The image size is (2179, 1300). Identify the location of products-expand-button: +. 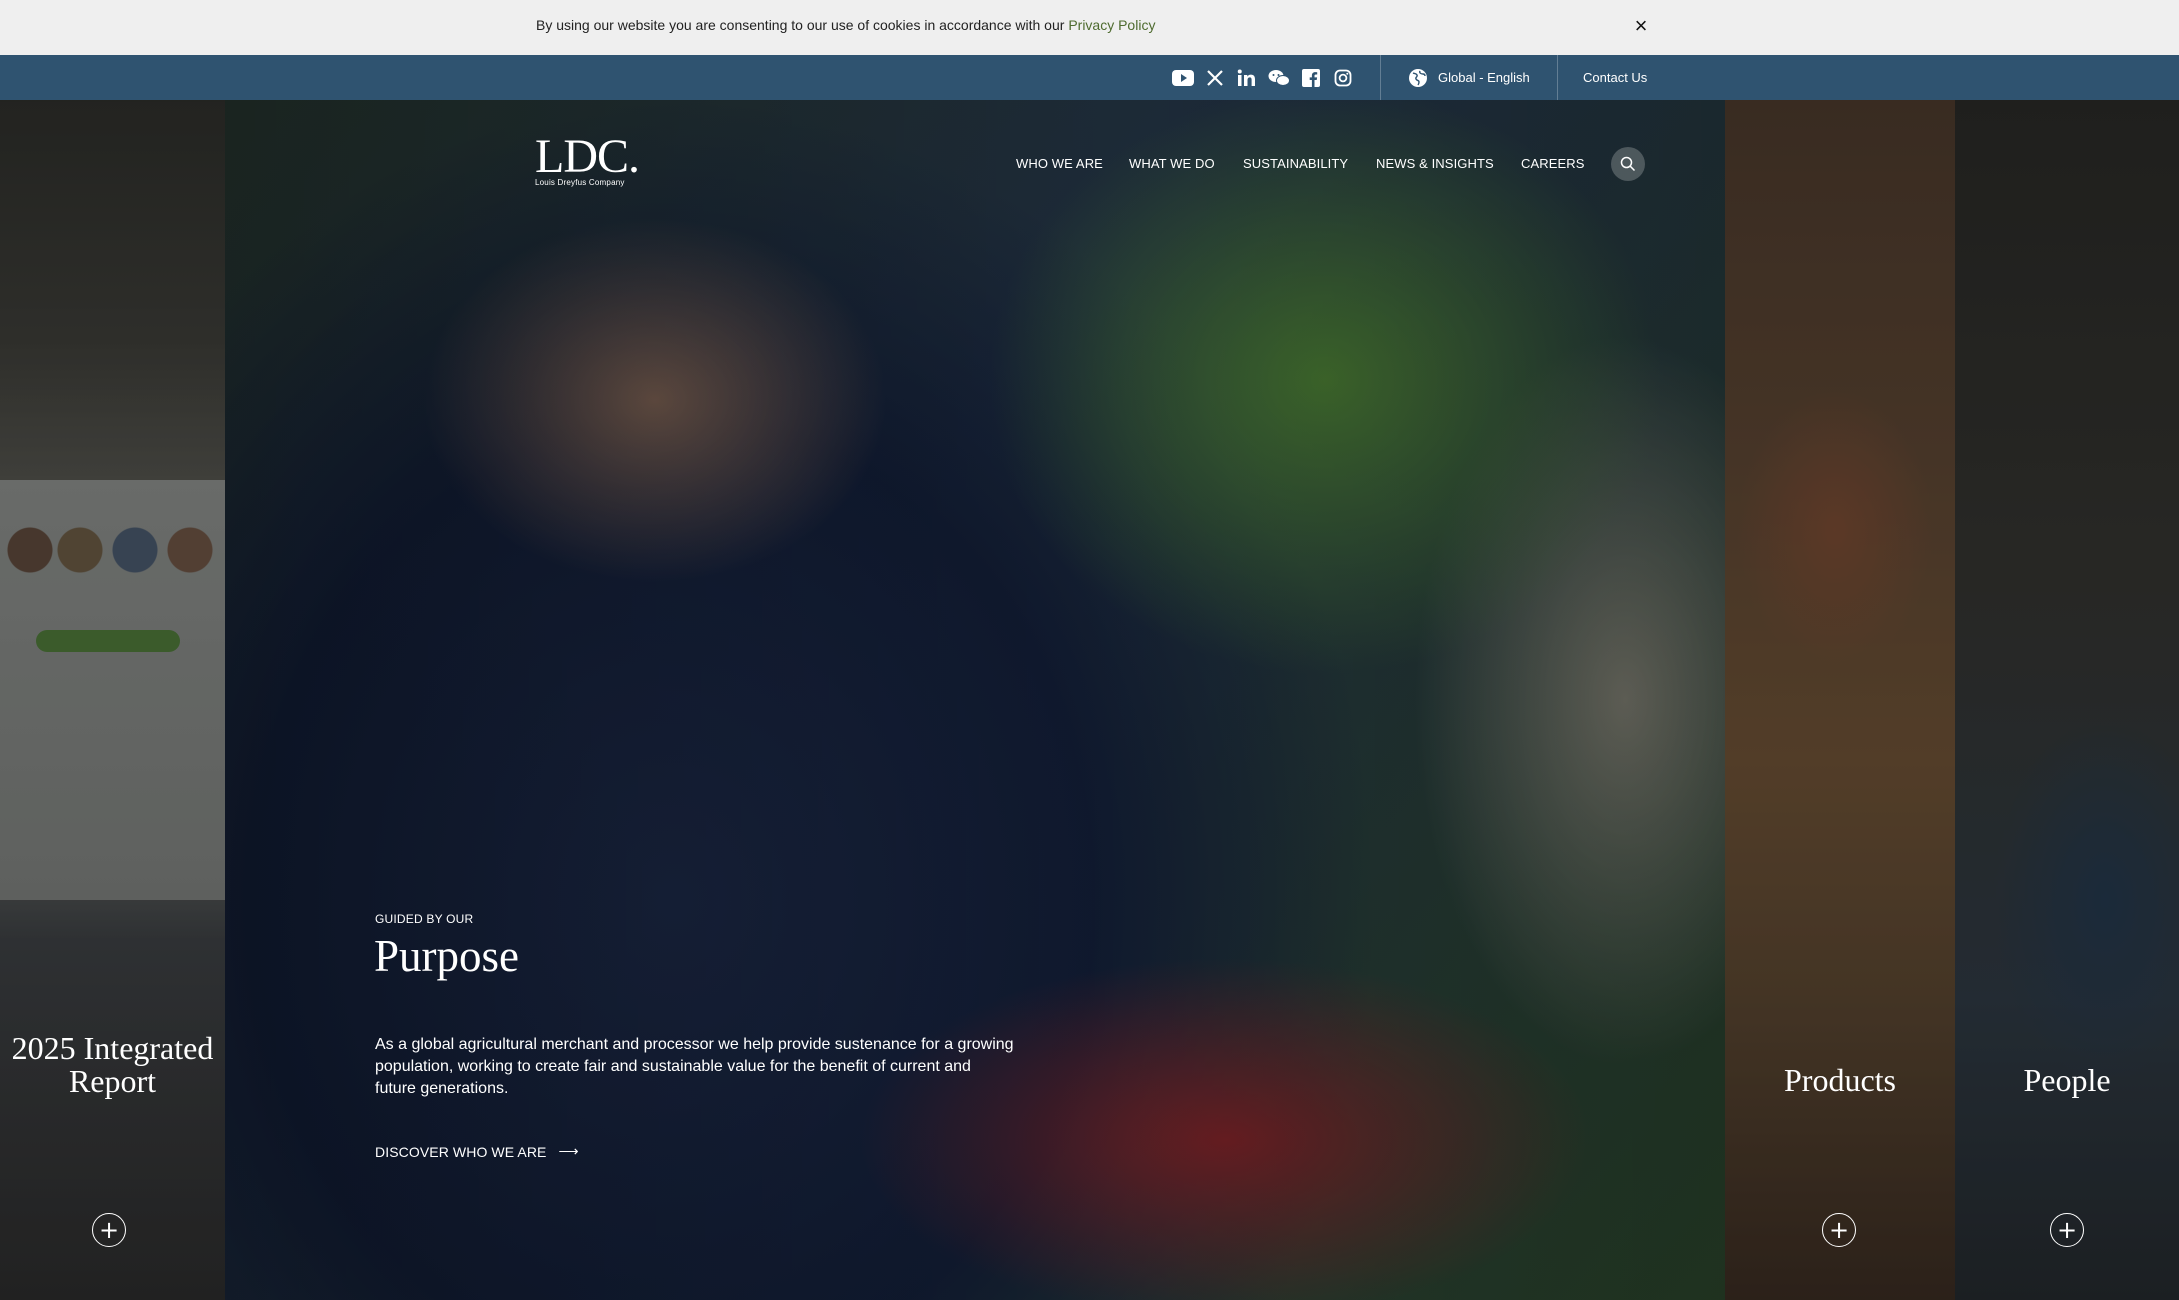
(1839, 1230).